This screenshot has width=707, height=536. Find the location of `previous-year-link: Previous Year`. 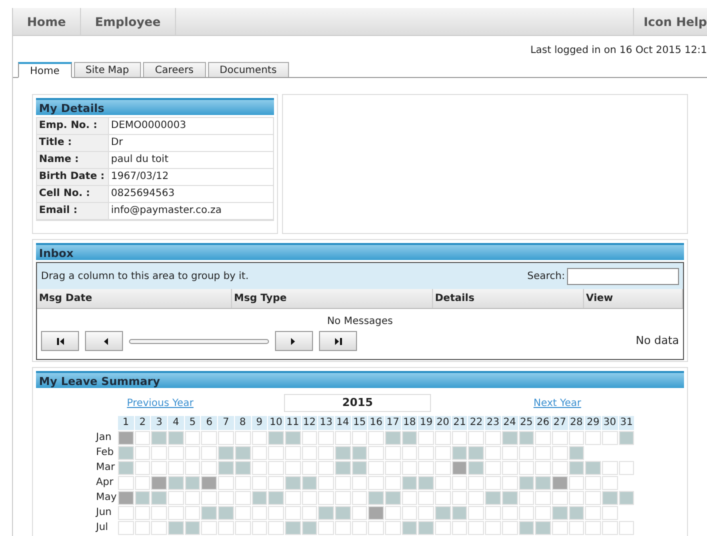

previous-year-link: Previous Year is located at coordinates (160, 403).